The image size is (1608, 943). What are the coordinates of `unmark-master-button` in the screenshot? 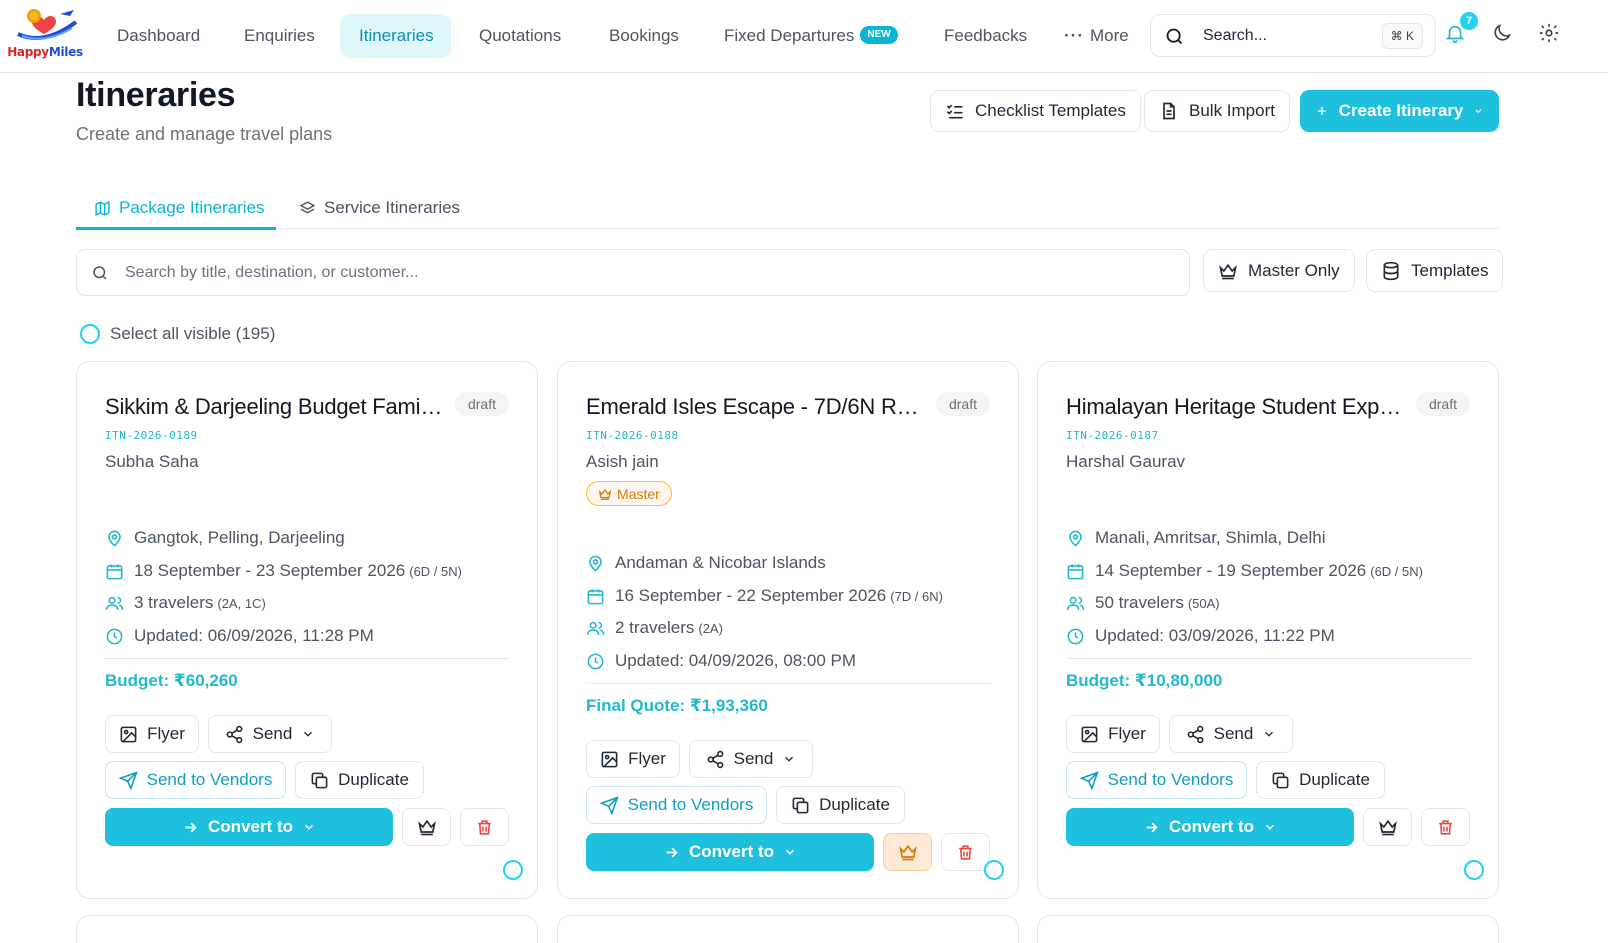 It's located at (907, 852).